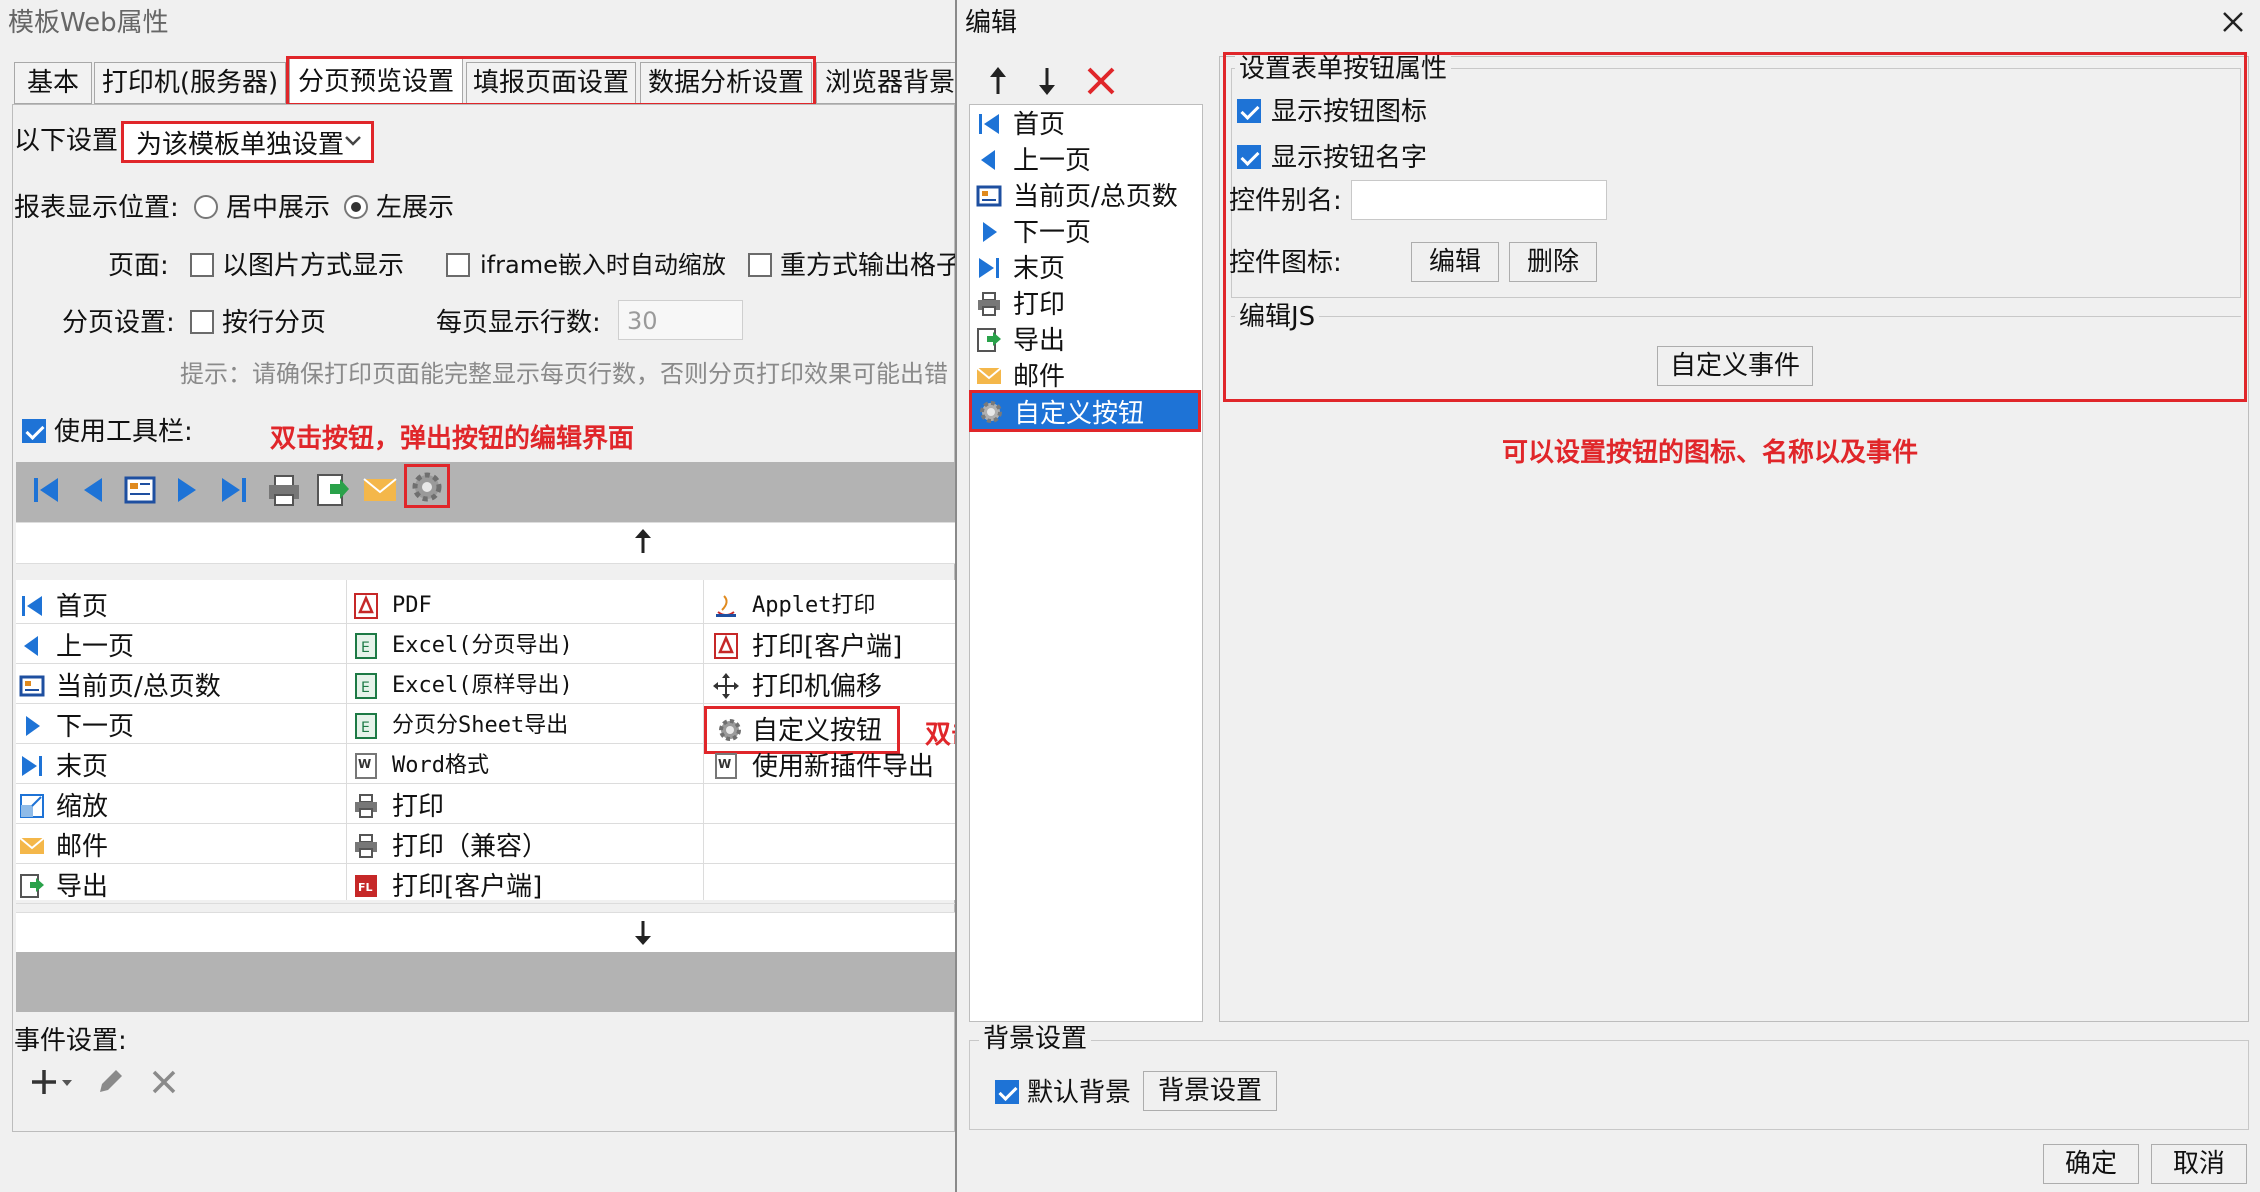  What do you see at coordinates (643, 541) in the screenshot?
I see `arrow-up-icon` at bounding box center [643, 541].